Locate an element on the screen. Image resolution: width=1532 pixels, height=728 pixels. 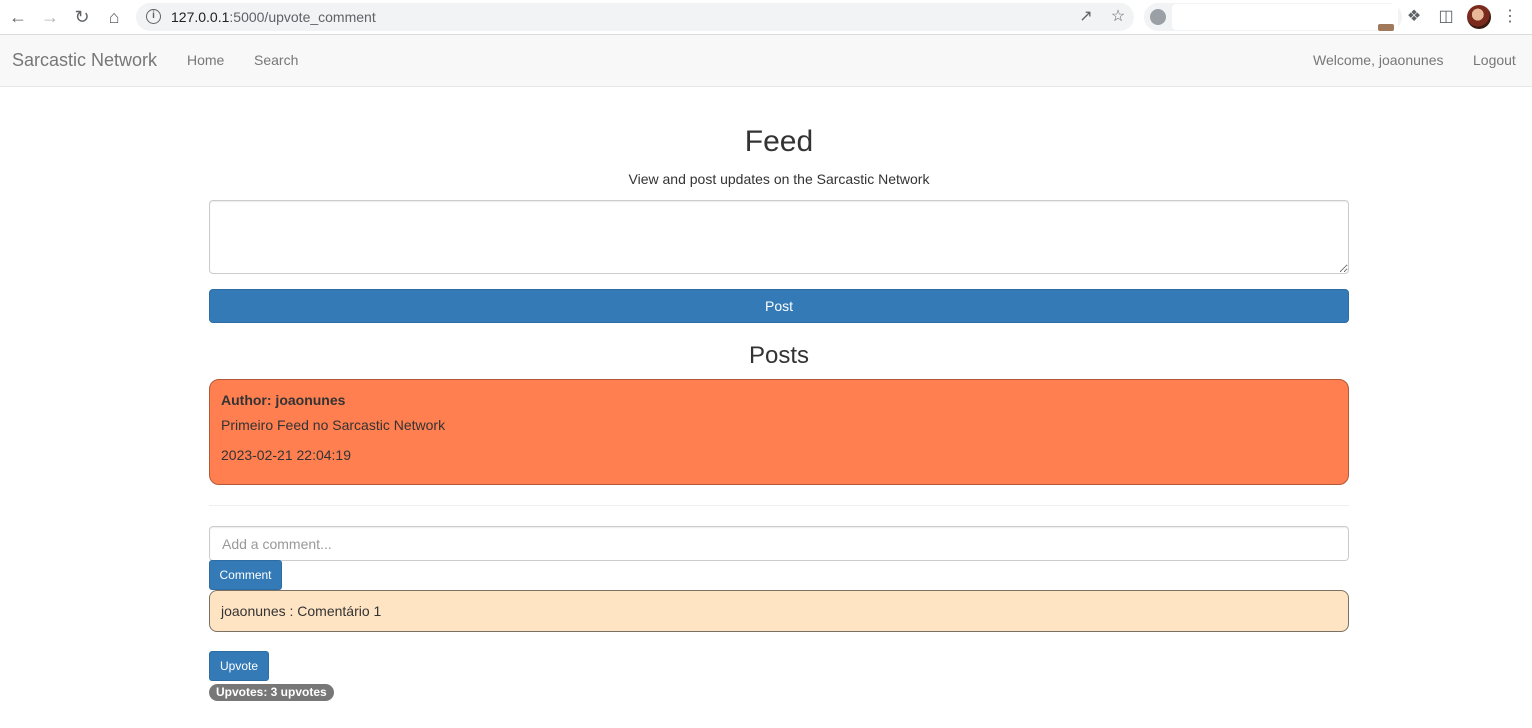
info-icon: i is located at coordinates (153, 16).